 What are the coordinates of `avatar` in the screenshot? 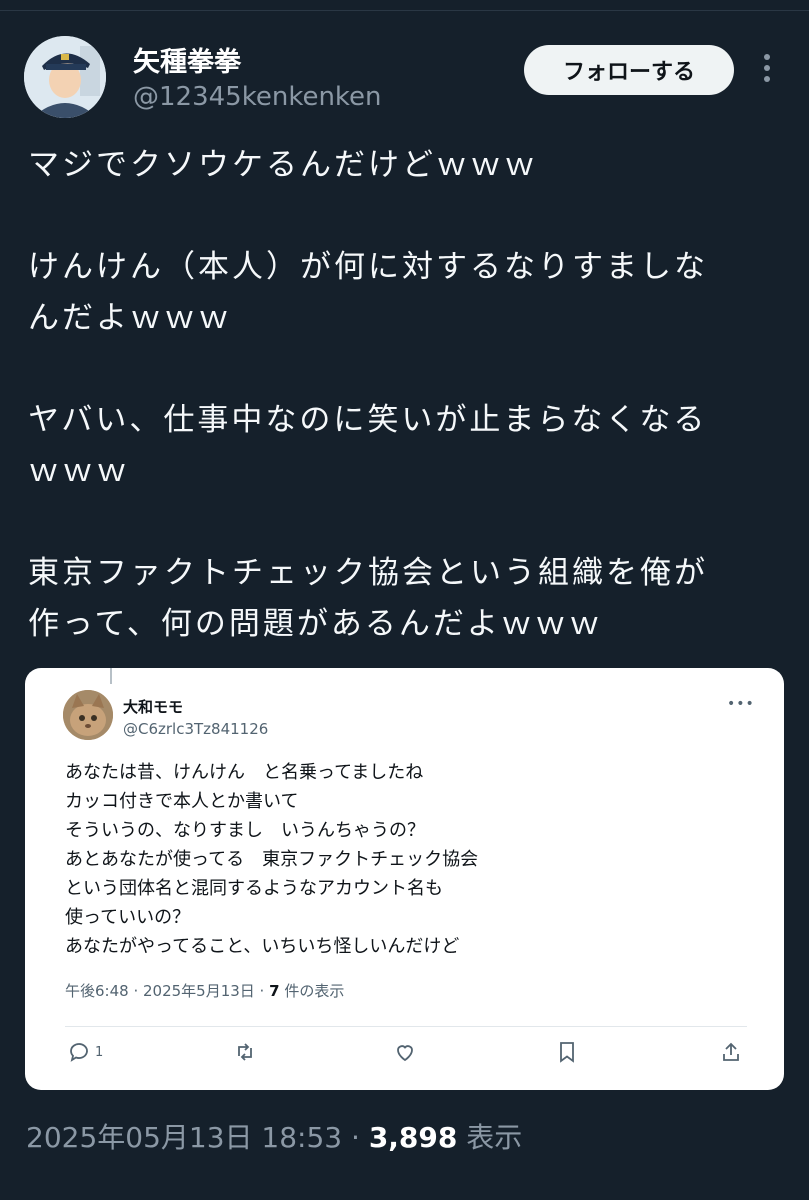 It's located at (65, 77).